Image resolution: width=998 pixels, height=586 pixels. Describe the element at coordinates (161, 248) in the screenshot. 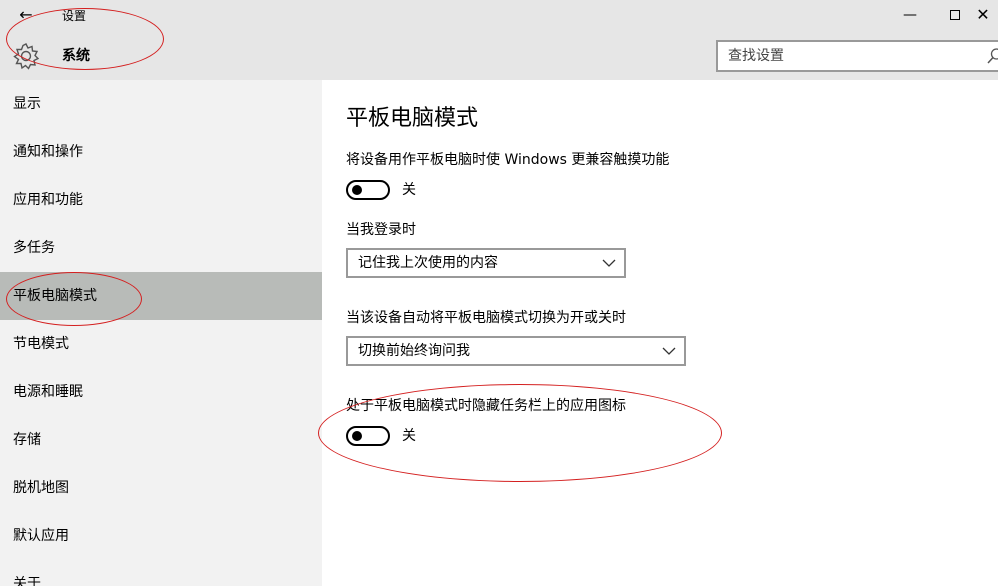

I see `sidebar-item-multitasking: 多任务` at that location.